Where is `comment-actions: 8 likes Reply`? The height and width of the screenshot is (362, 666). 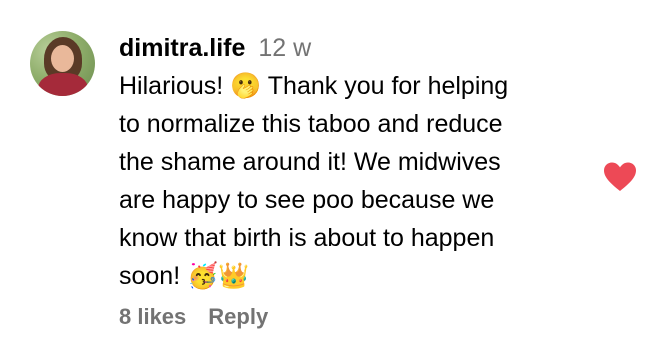 comment-actions: 8 likes Reply is located at coordinates (193, 317).